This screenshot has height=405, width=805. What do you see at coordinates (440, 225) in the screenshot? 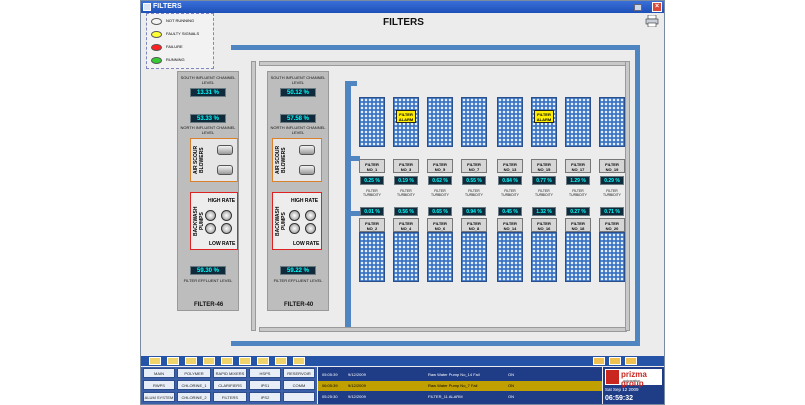
I see `filter-name: FILTER NO_6` at bounding box center [440, 225].